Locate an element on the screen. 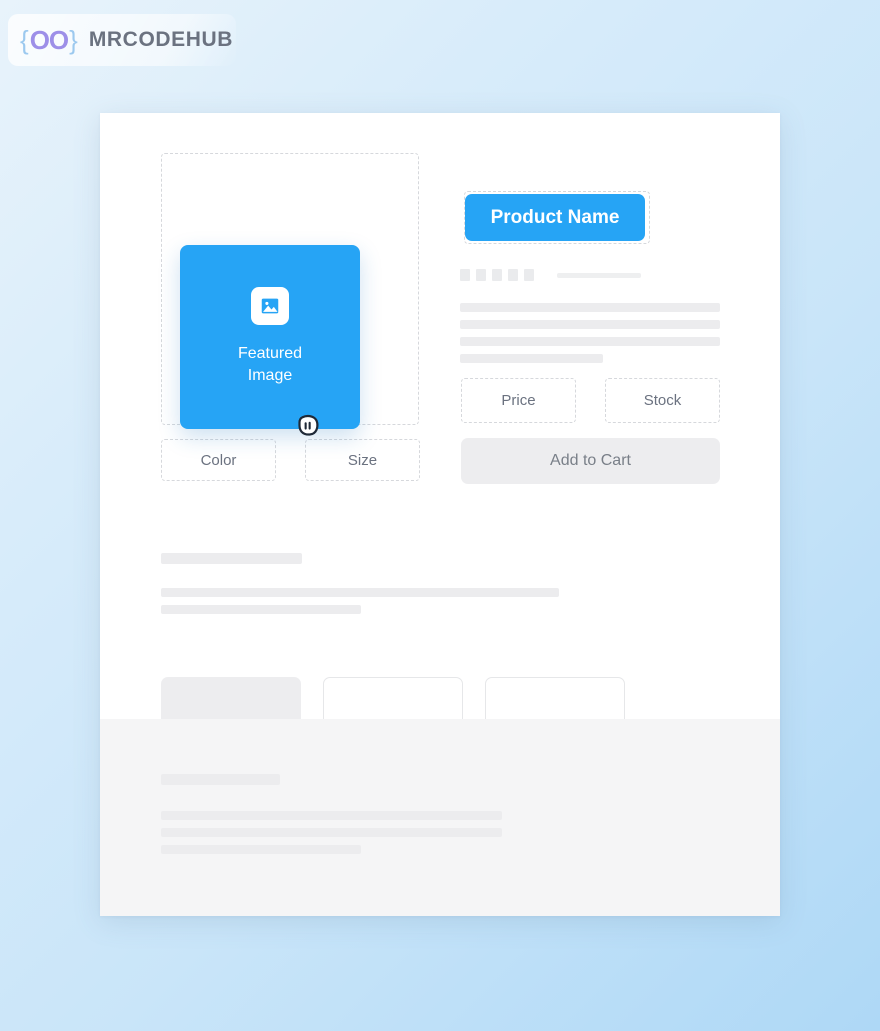  option-field-size: Size is located at coordinates (362, 460).